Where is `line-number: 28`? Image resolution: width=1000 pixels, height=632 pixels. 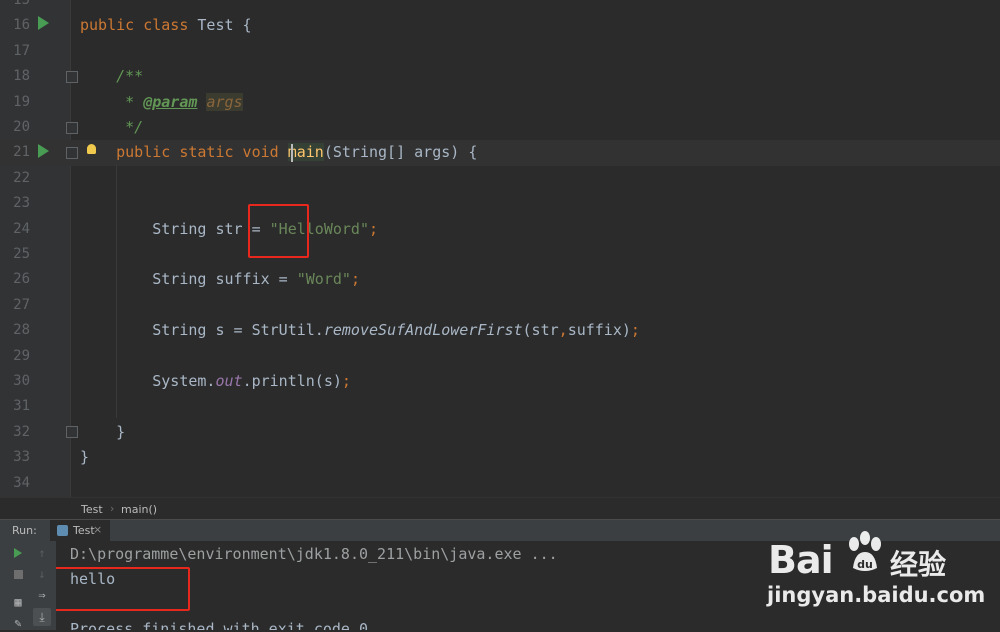
line-number: 28 is located at coordinates (21, 330).